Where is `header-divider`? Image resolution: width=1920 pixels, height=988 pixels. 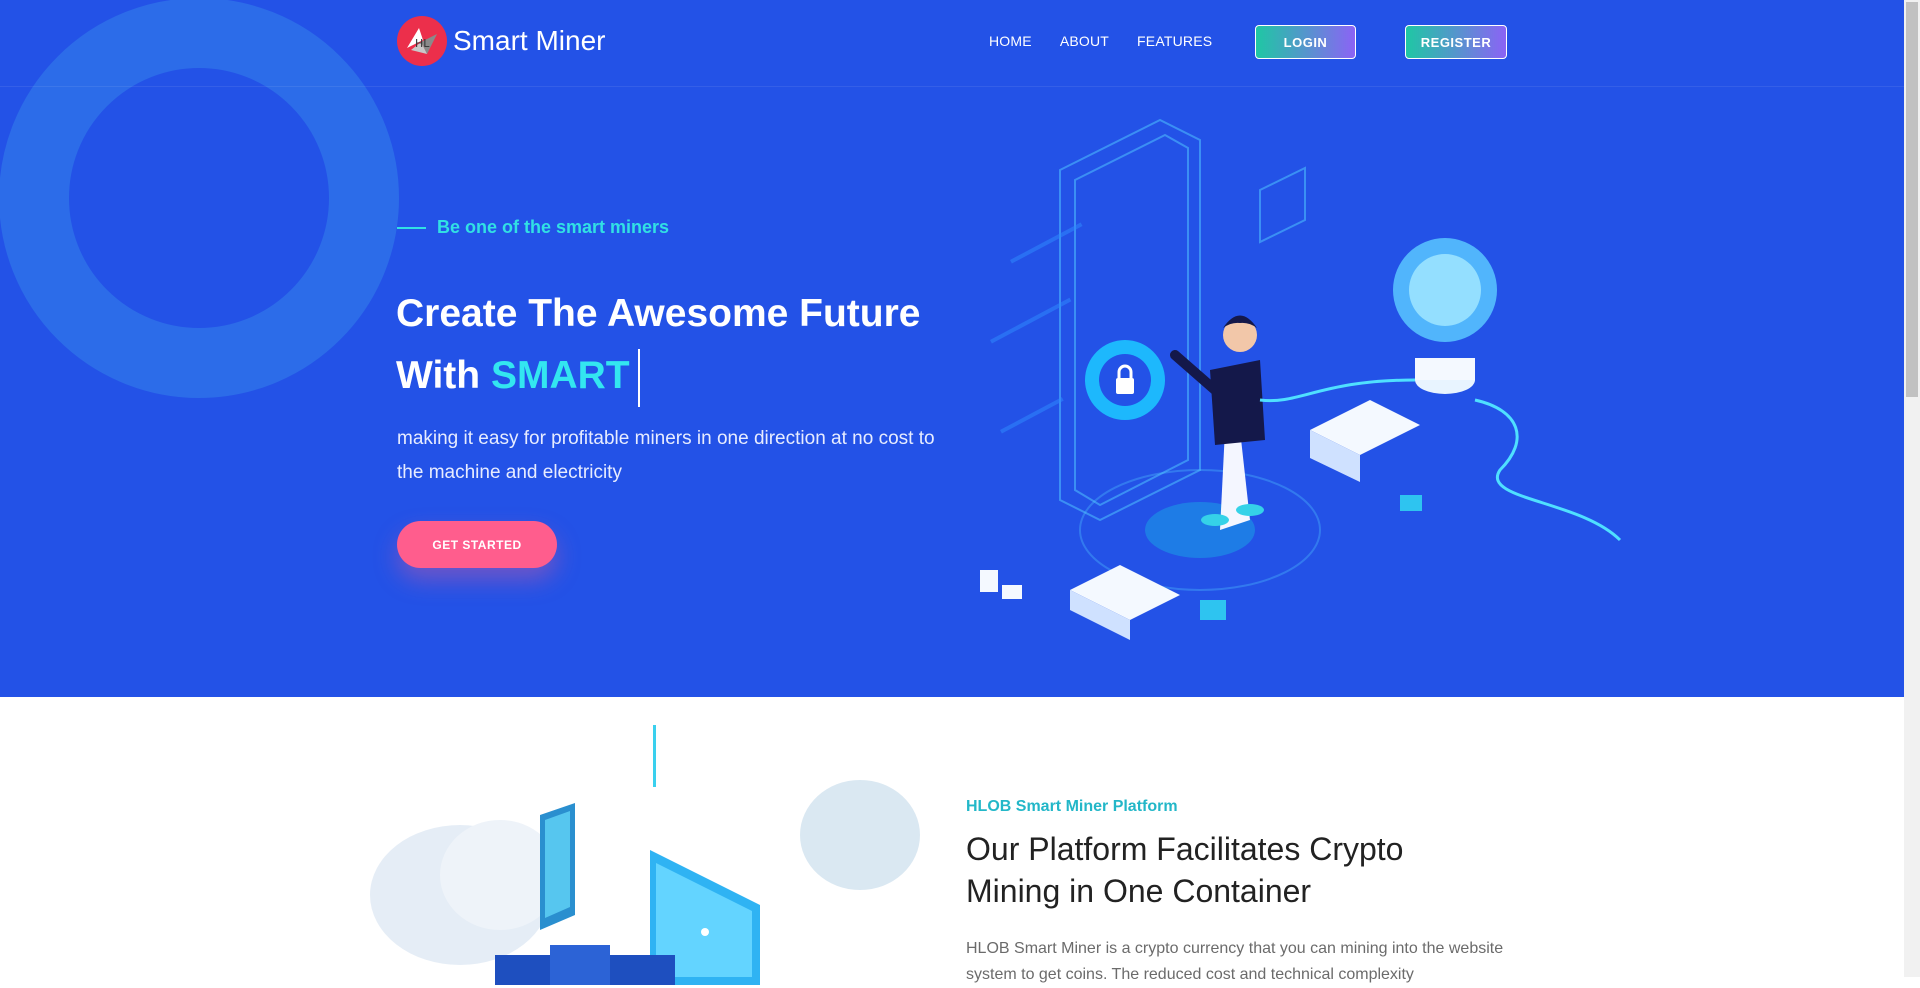 header-divider is located at coordinates (952, 86).